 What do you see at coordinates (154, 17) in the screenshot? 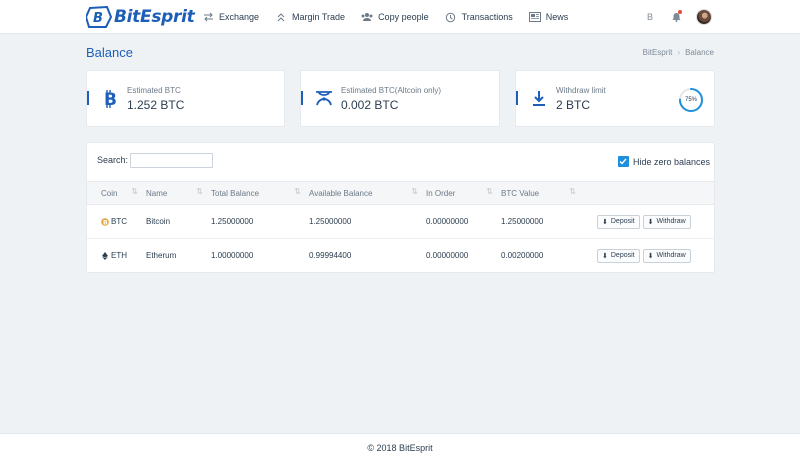
I see `brand-name: BitEsprit` at bounding box center [154, 17].